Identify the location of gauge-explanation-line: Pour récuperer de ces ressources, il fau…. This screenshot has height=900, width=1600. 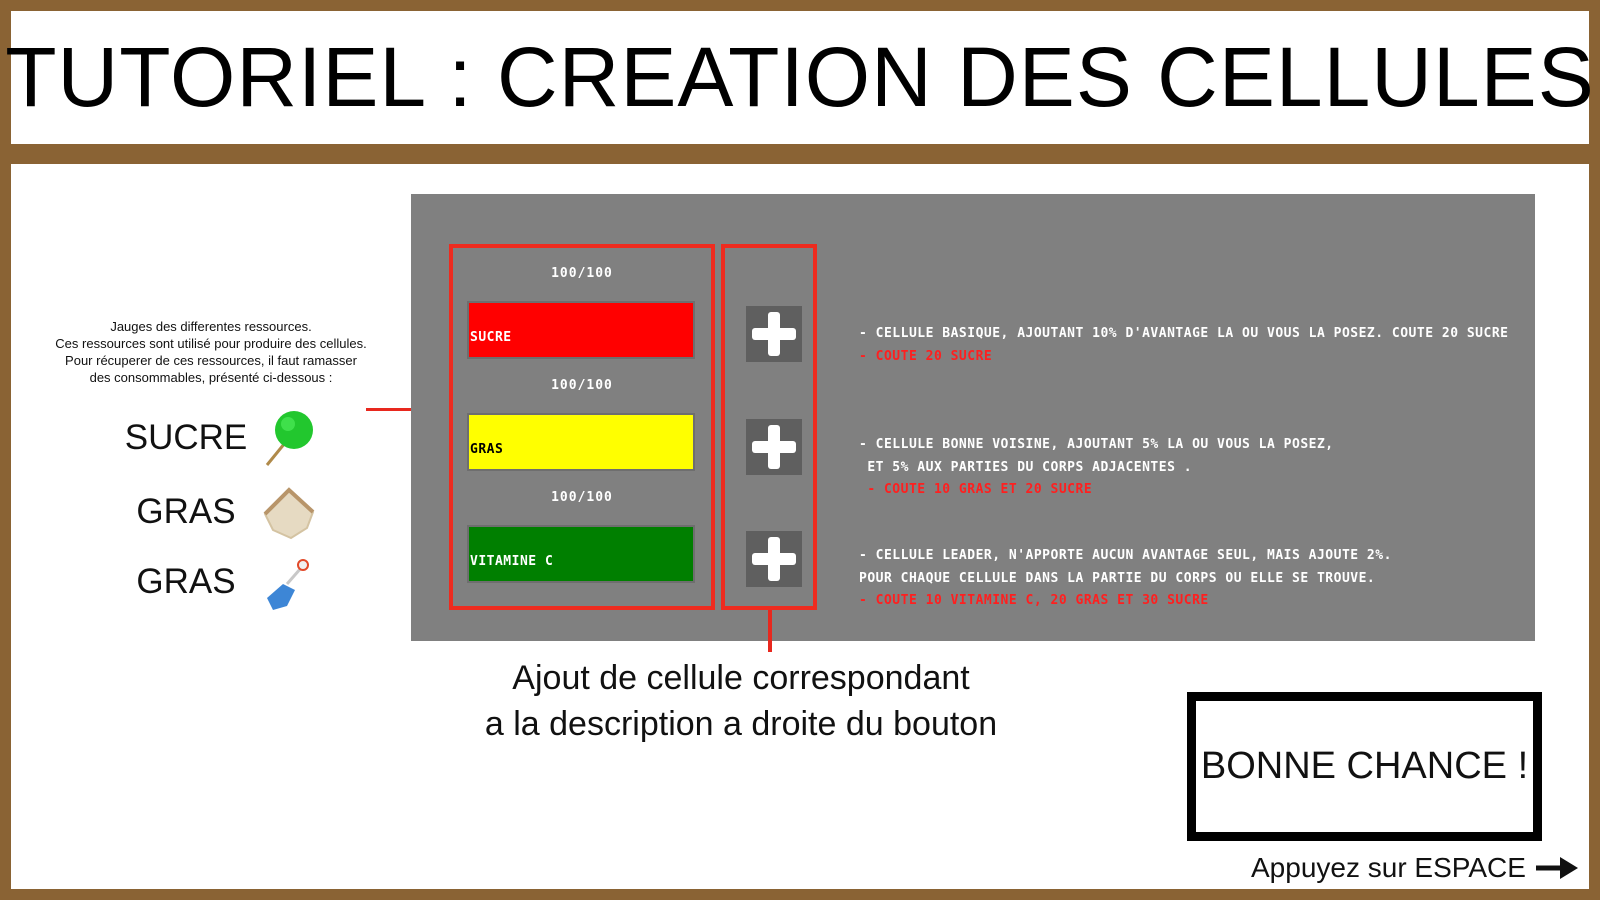
(211, 360).